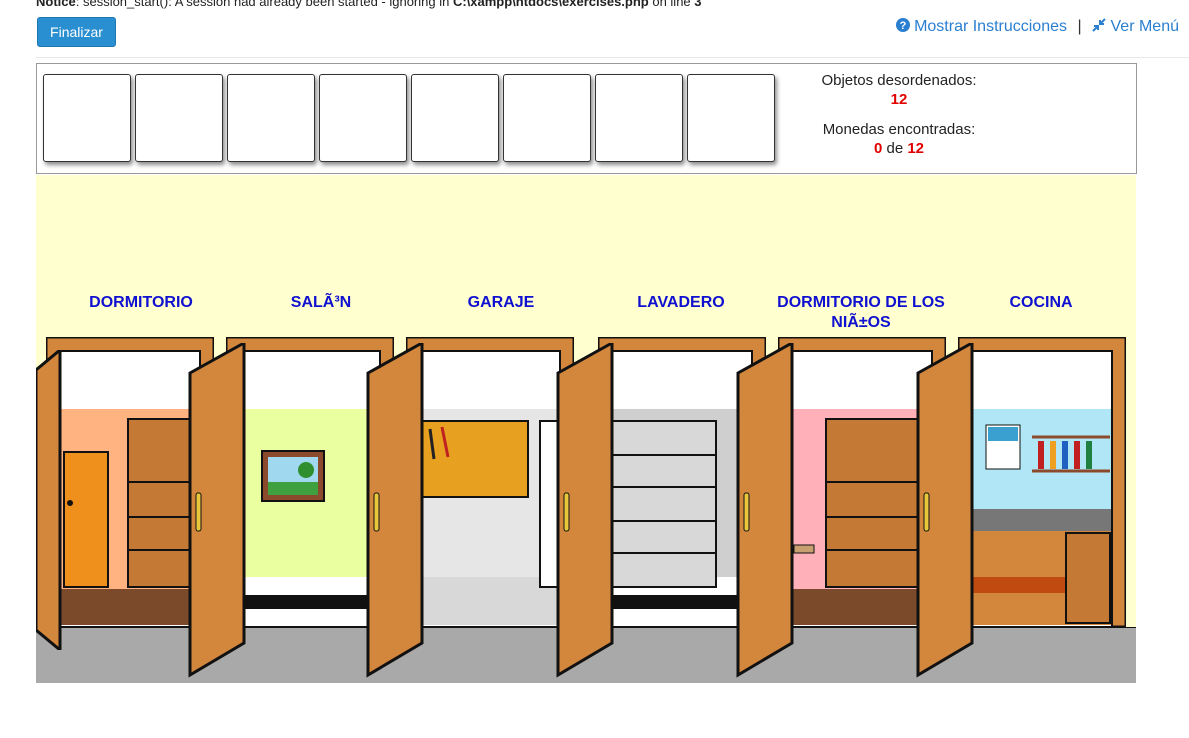  Describe the element at coordinates (1042, 482) in the screenshot. I see `room-cocina` at that location.